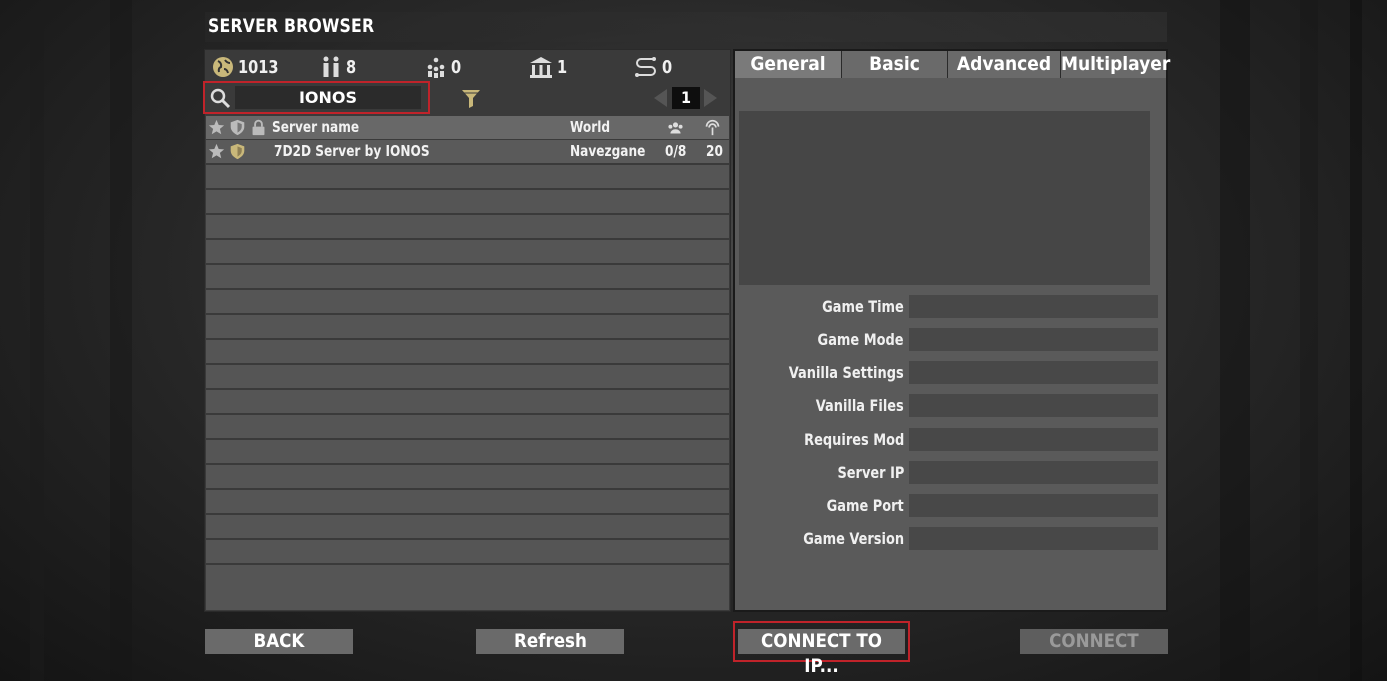  What do you see at coordinates (853, 538) in the screenshot?
I see `info-label: Game Version` at bounding box center [853, 538].